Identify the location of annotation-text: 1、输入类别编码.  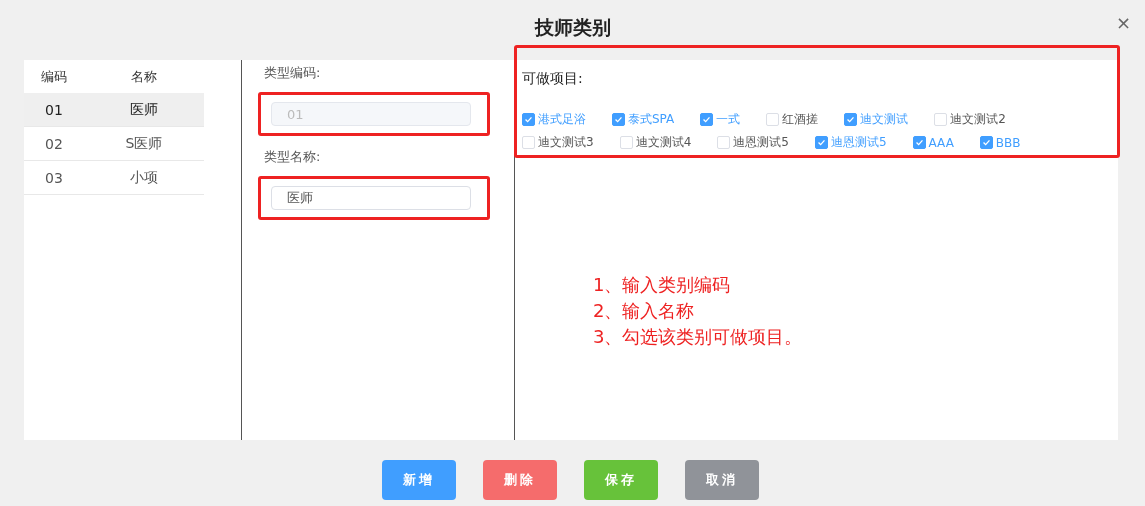
(662, 285).